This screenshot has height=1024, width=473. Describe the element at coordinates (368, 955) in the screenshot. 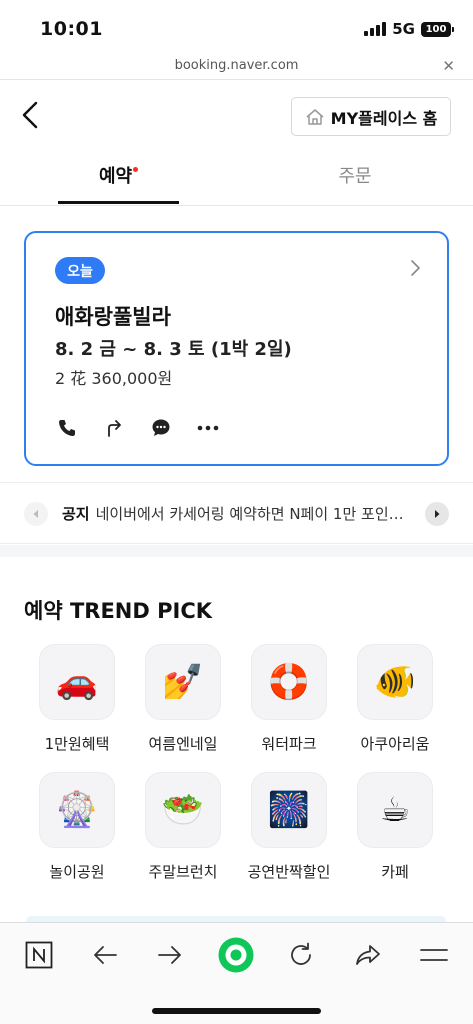

I see `share-icon` at that location.